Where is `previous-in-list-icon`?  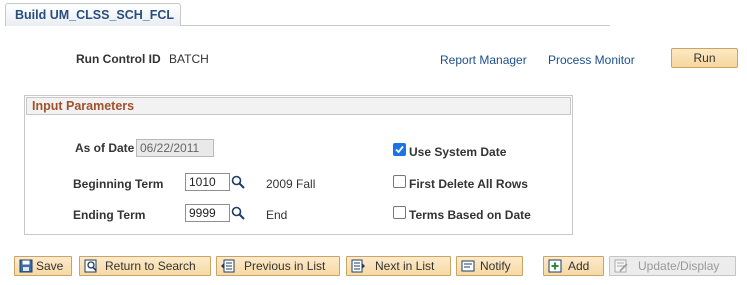 previous-in-list-icon is located at coordinates (228, 266).